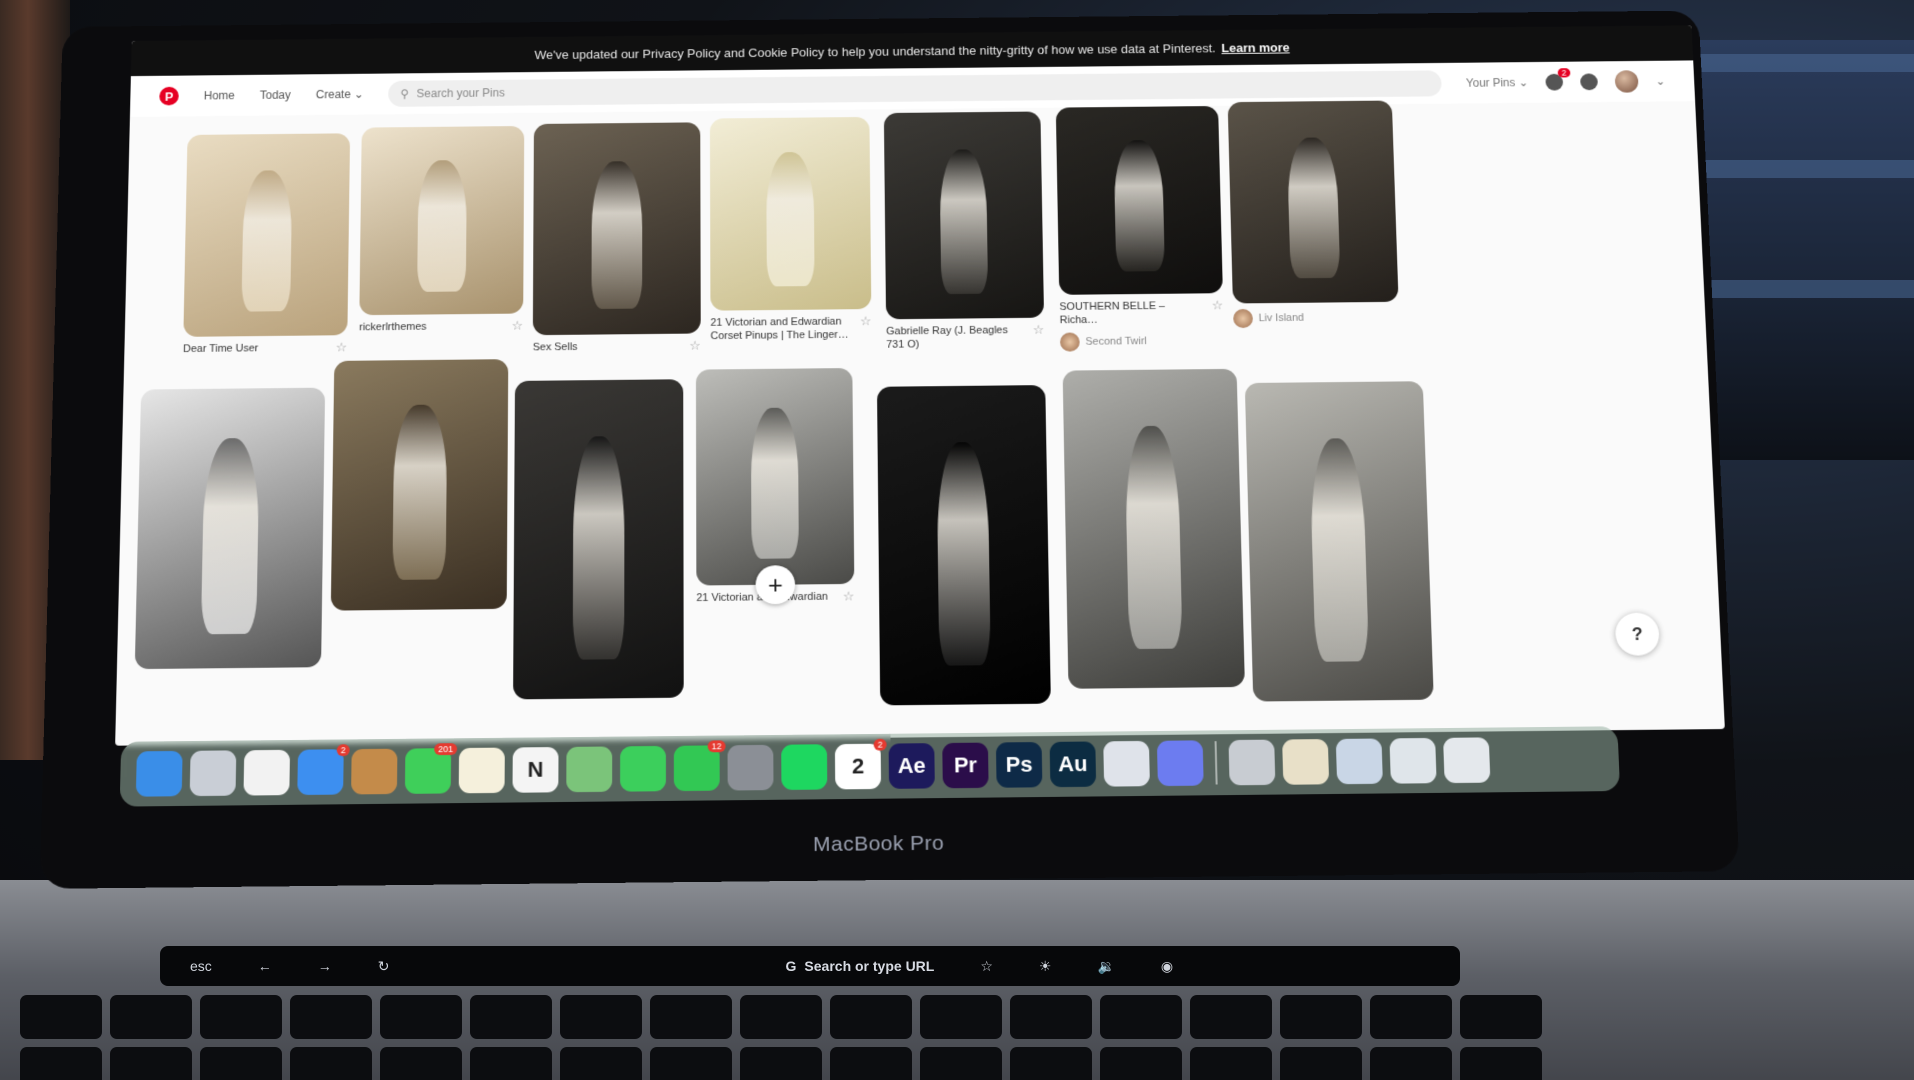 The height and width of the screenshot is (1080, 1914). What do you see at coordinates (1467, 760) in the screenshot?
I see `dock-app-trash` at bounding box center [1467, 760].